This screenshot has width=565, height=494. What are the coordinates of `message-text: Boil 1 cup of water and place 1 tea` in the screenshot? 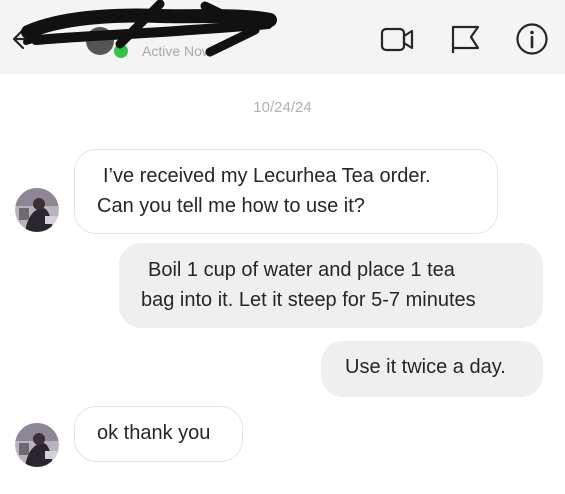 It's located at (301, 270).